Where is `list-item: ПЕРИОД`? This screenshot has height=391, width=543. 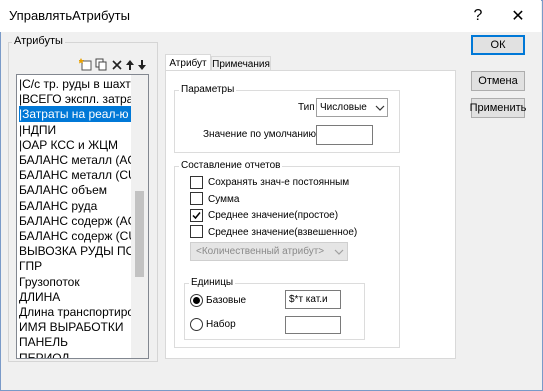 list-item: ПЕРИОД is located at coordinates (83, 354).